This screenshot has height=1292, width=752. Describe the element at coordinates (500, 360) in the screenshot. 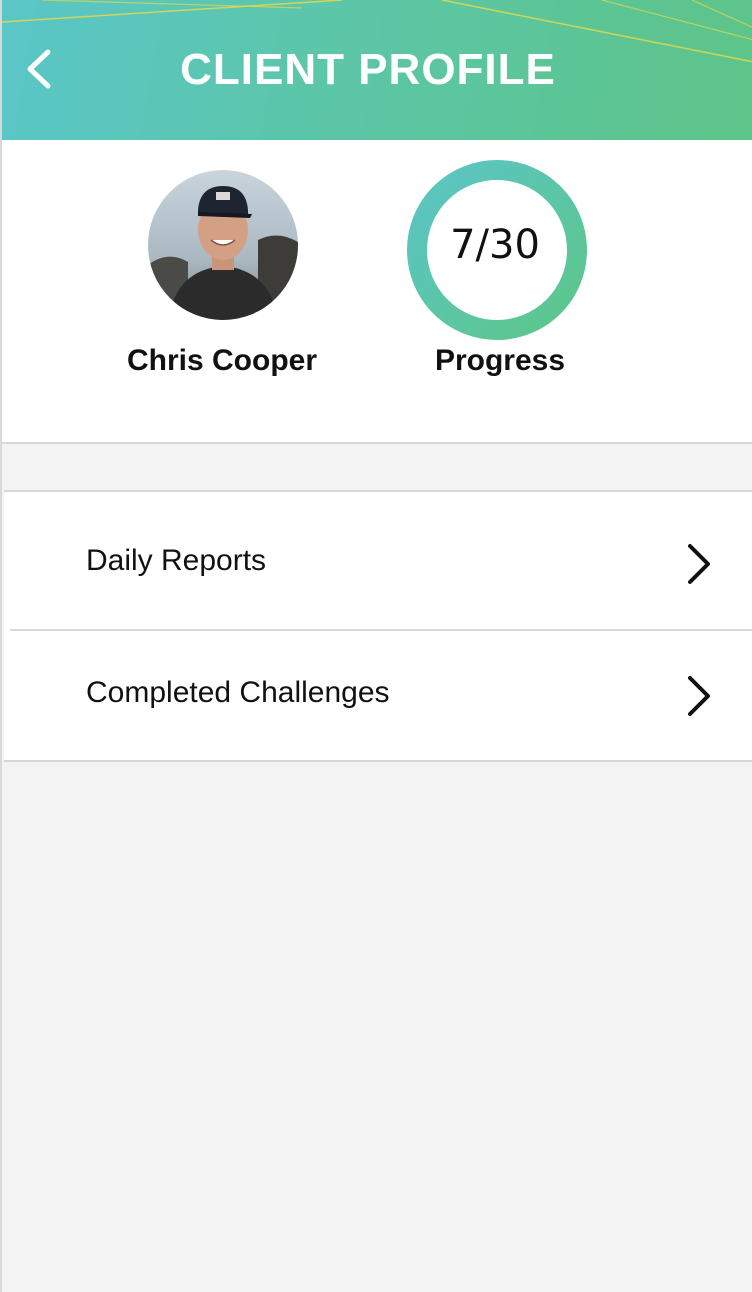

I see `progress-label: Progress` at that location.